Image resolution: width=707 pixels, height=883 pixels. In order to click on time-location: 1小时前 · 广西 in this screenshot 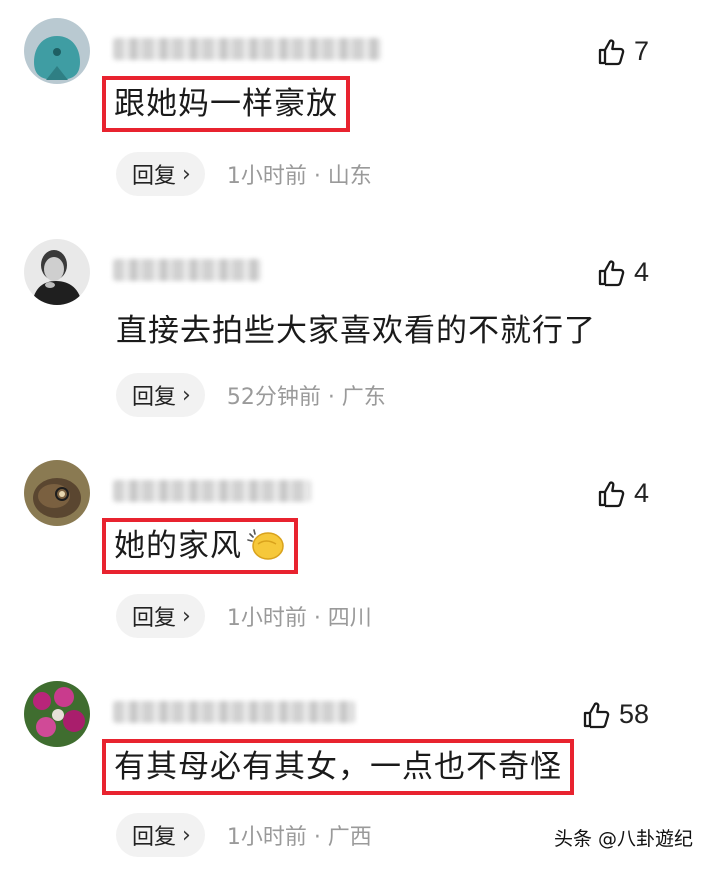, I will do `click(299, 837)`.